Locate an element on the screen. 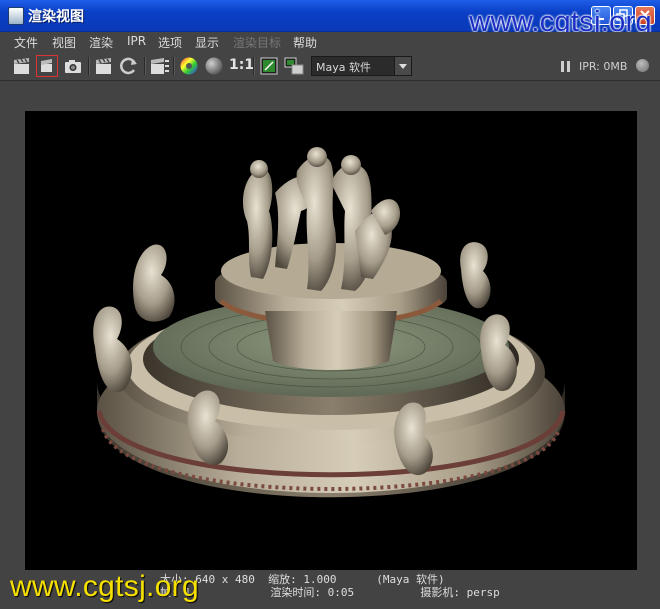 The image size is (660, 609). render-stats-line-2: 帧: 1 渲染时间: 0:05 摄影机: persp is located at coordinates (330, 592).